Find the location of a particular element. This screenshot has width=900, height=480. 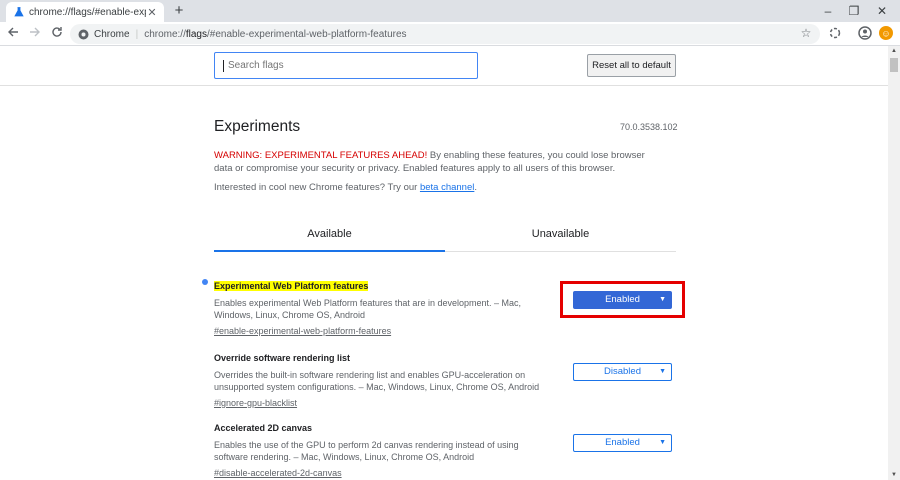

profile-icon is located at coordinates (865, 33).